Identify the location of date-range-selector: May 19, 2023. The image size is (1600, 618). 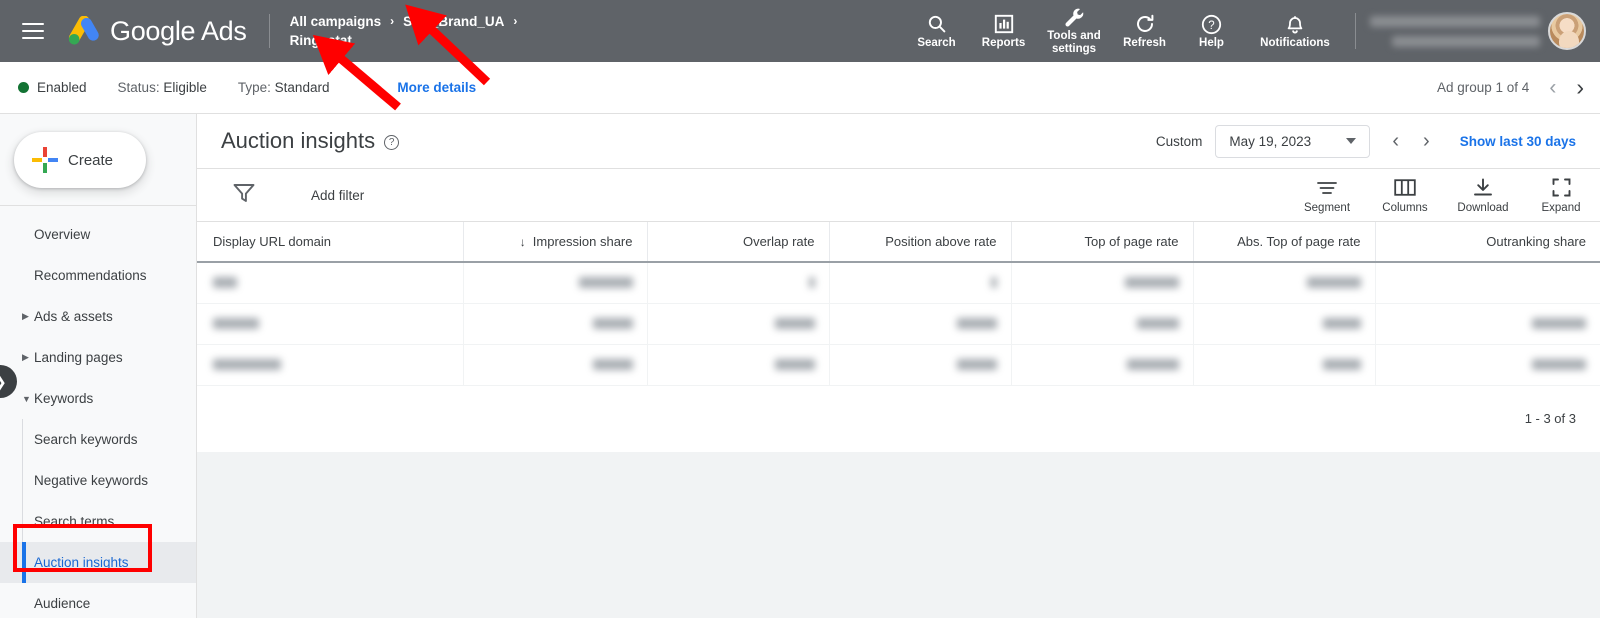
(1293, 141).